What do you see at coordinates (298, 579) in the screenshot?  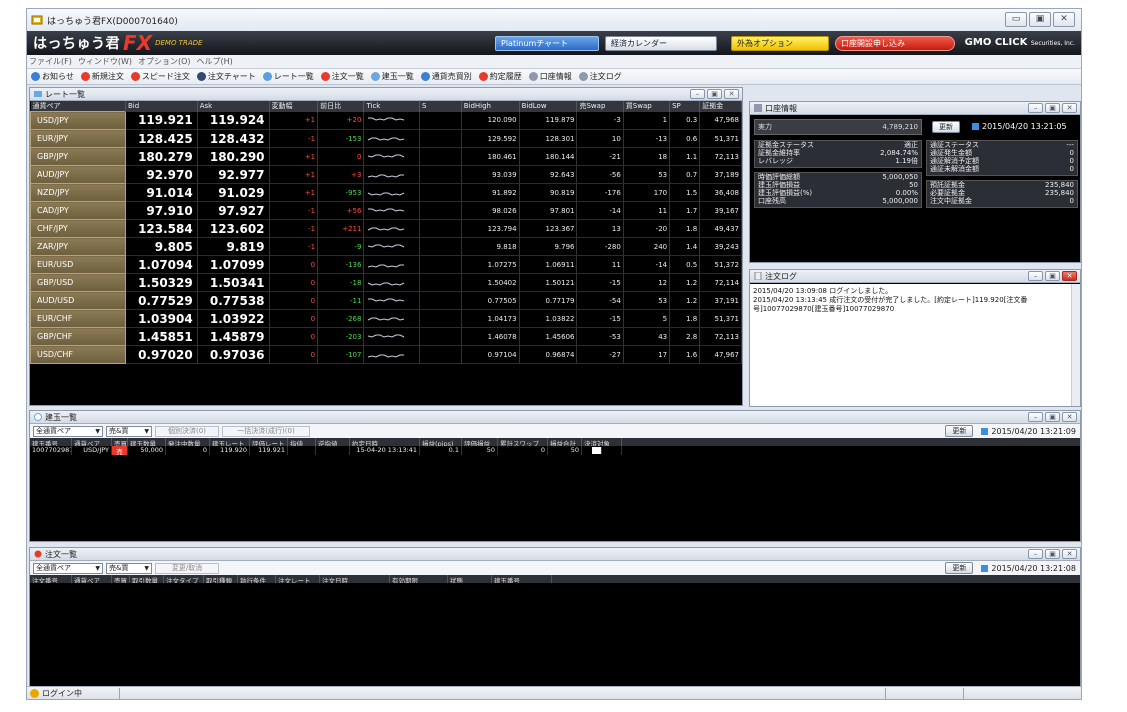 I see `order-column-header: 注文レート` at bounding box center [298, 579].